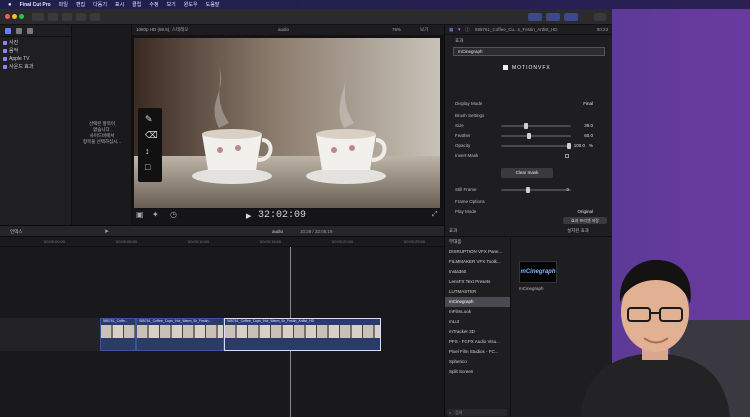 This screenshot has width=750, height=417. I want to click on share-button, so click(600, 17).